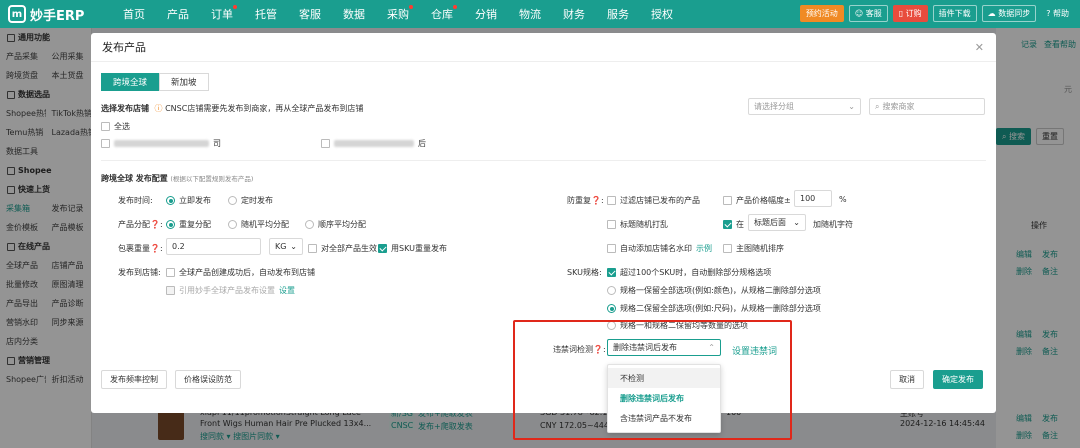  Describe the element at coordinates (240, 272) in the screenshot. I see `auto-publish-option: 全球产品创建成功后，自动发布到店铺` at that location.